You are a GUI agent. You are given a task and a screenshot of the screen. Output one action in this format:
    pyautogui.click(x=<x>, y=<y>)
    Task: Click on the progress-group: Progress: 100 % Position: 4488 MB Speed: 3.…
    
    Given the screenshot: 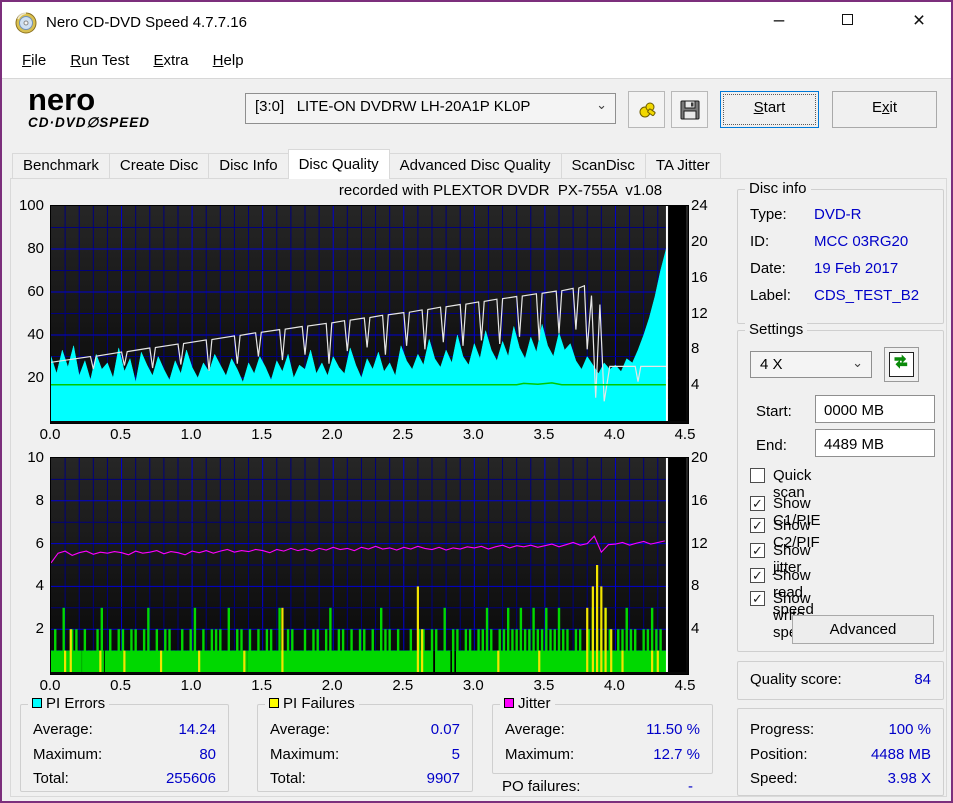 What is the action you would take?
    pyautogui.click(x=840, y=752)
    